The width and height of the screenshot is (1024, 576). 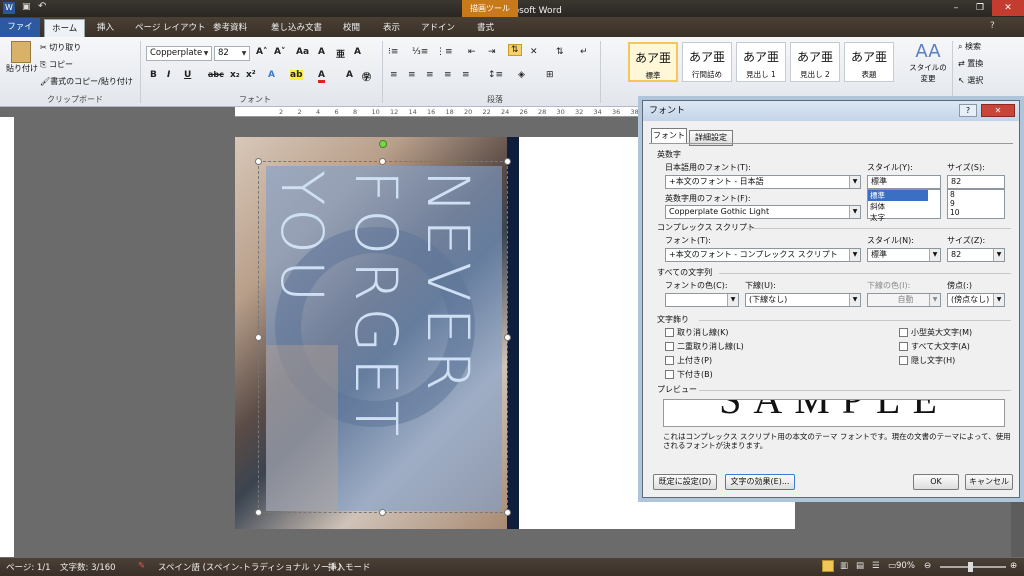 I want to click on copy-button: ⎘ コピー, so click(x=56, y=64).